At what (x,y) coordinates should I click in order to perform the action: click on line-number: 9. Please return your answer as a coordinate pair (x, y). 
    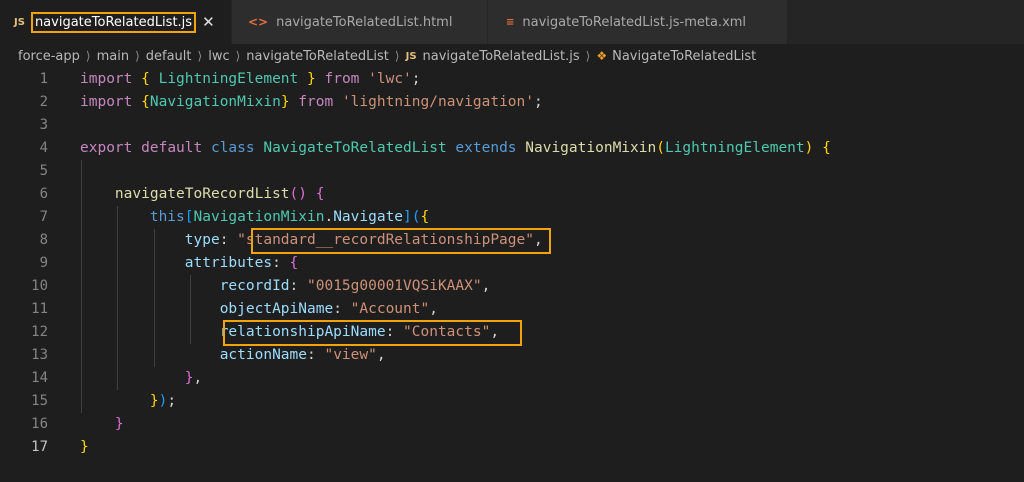
    Looking at the image, I should click on (43, 263).